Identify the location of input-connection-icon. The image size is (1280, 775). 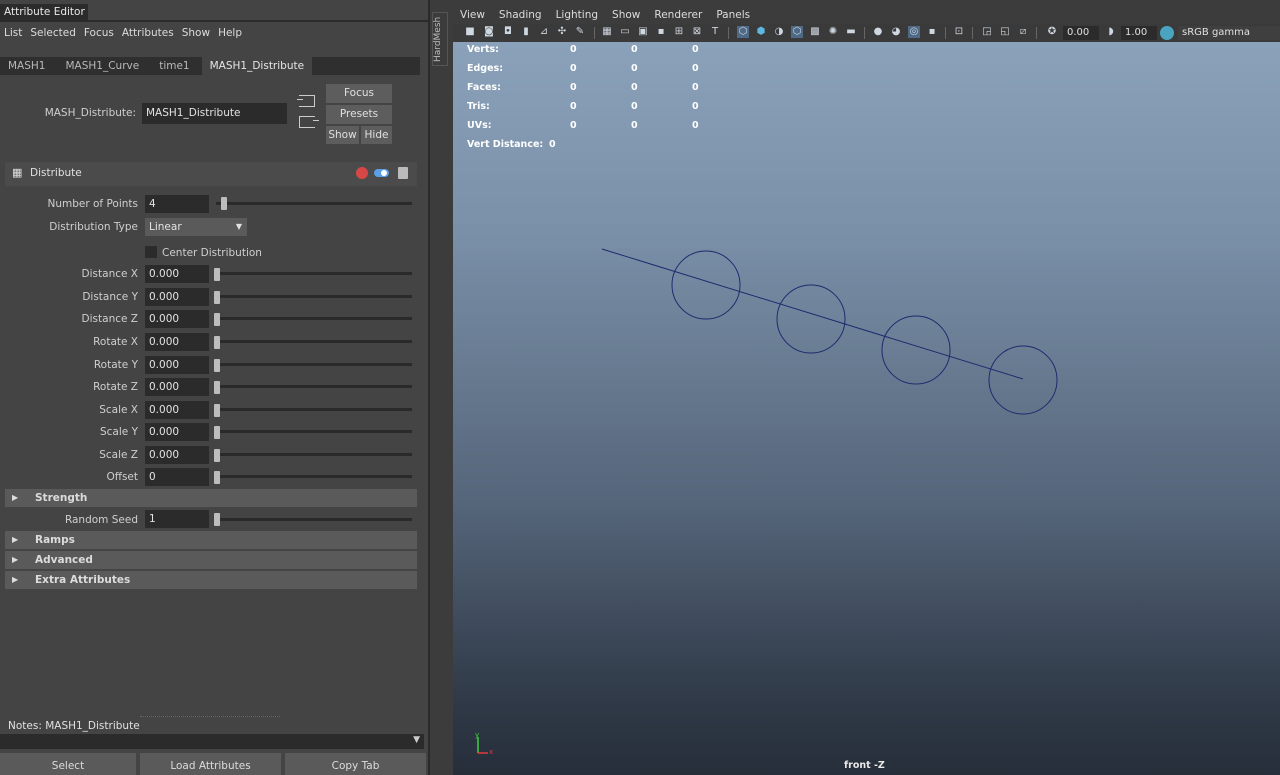
(306, 101).